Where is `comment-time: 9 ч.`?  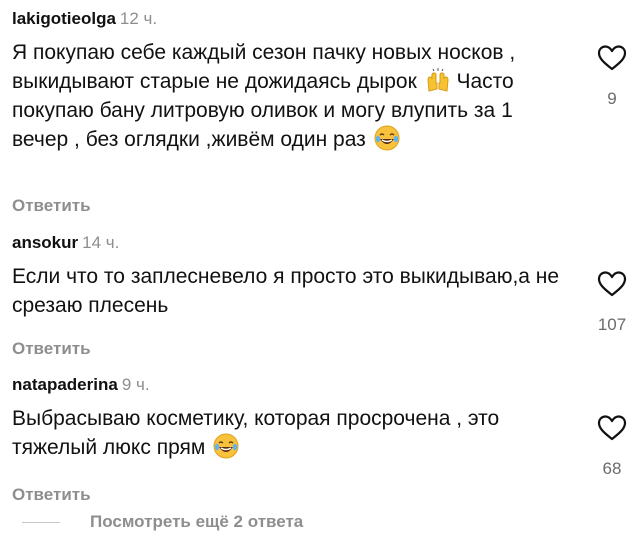 comment-time: 9 ч. is located at coordinates (135, 384).